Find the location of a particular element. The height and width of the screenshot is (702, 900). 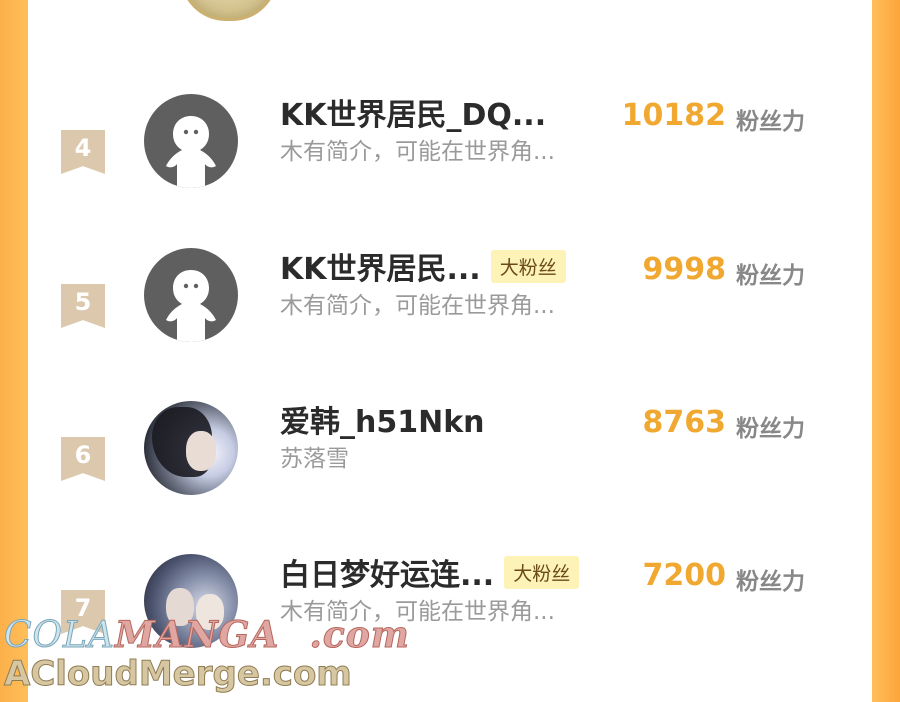

rank-ribbon-icon: 6 is located at coordinates (83, 459).